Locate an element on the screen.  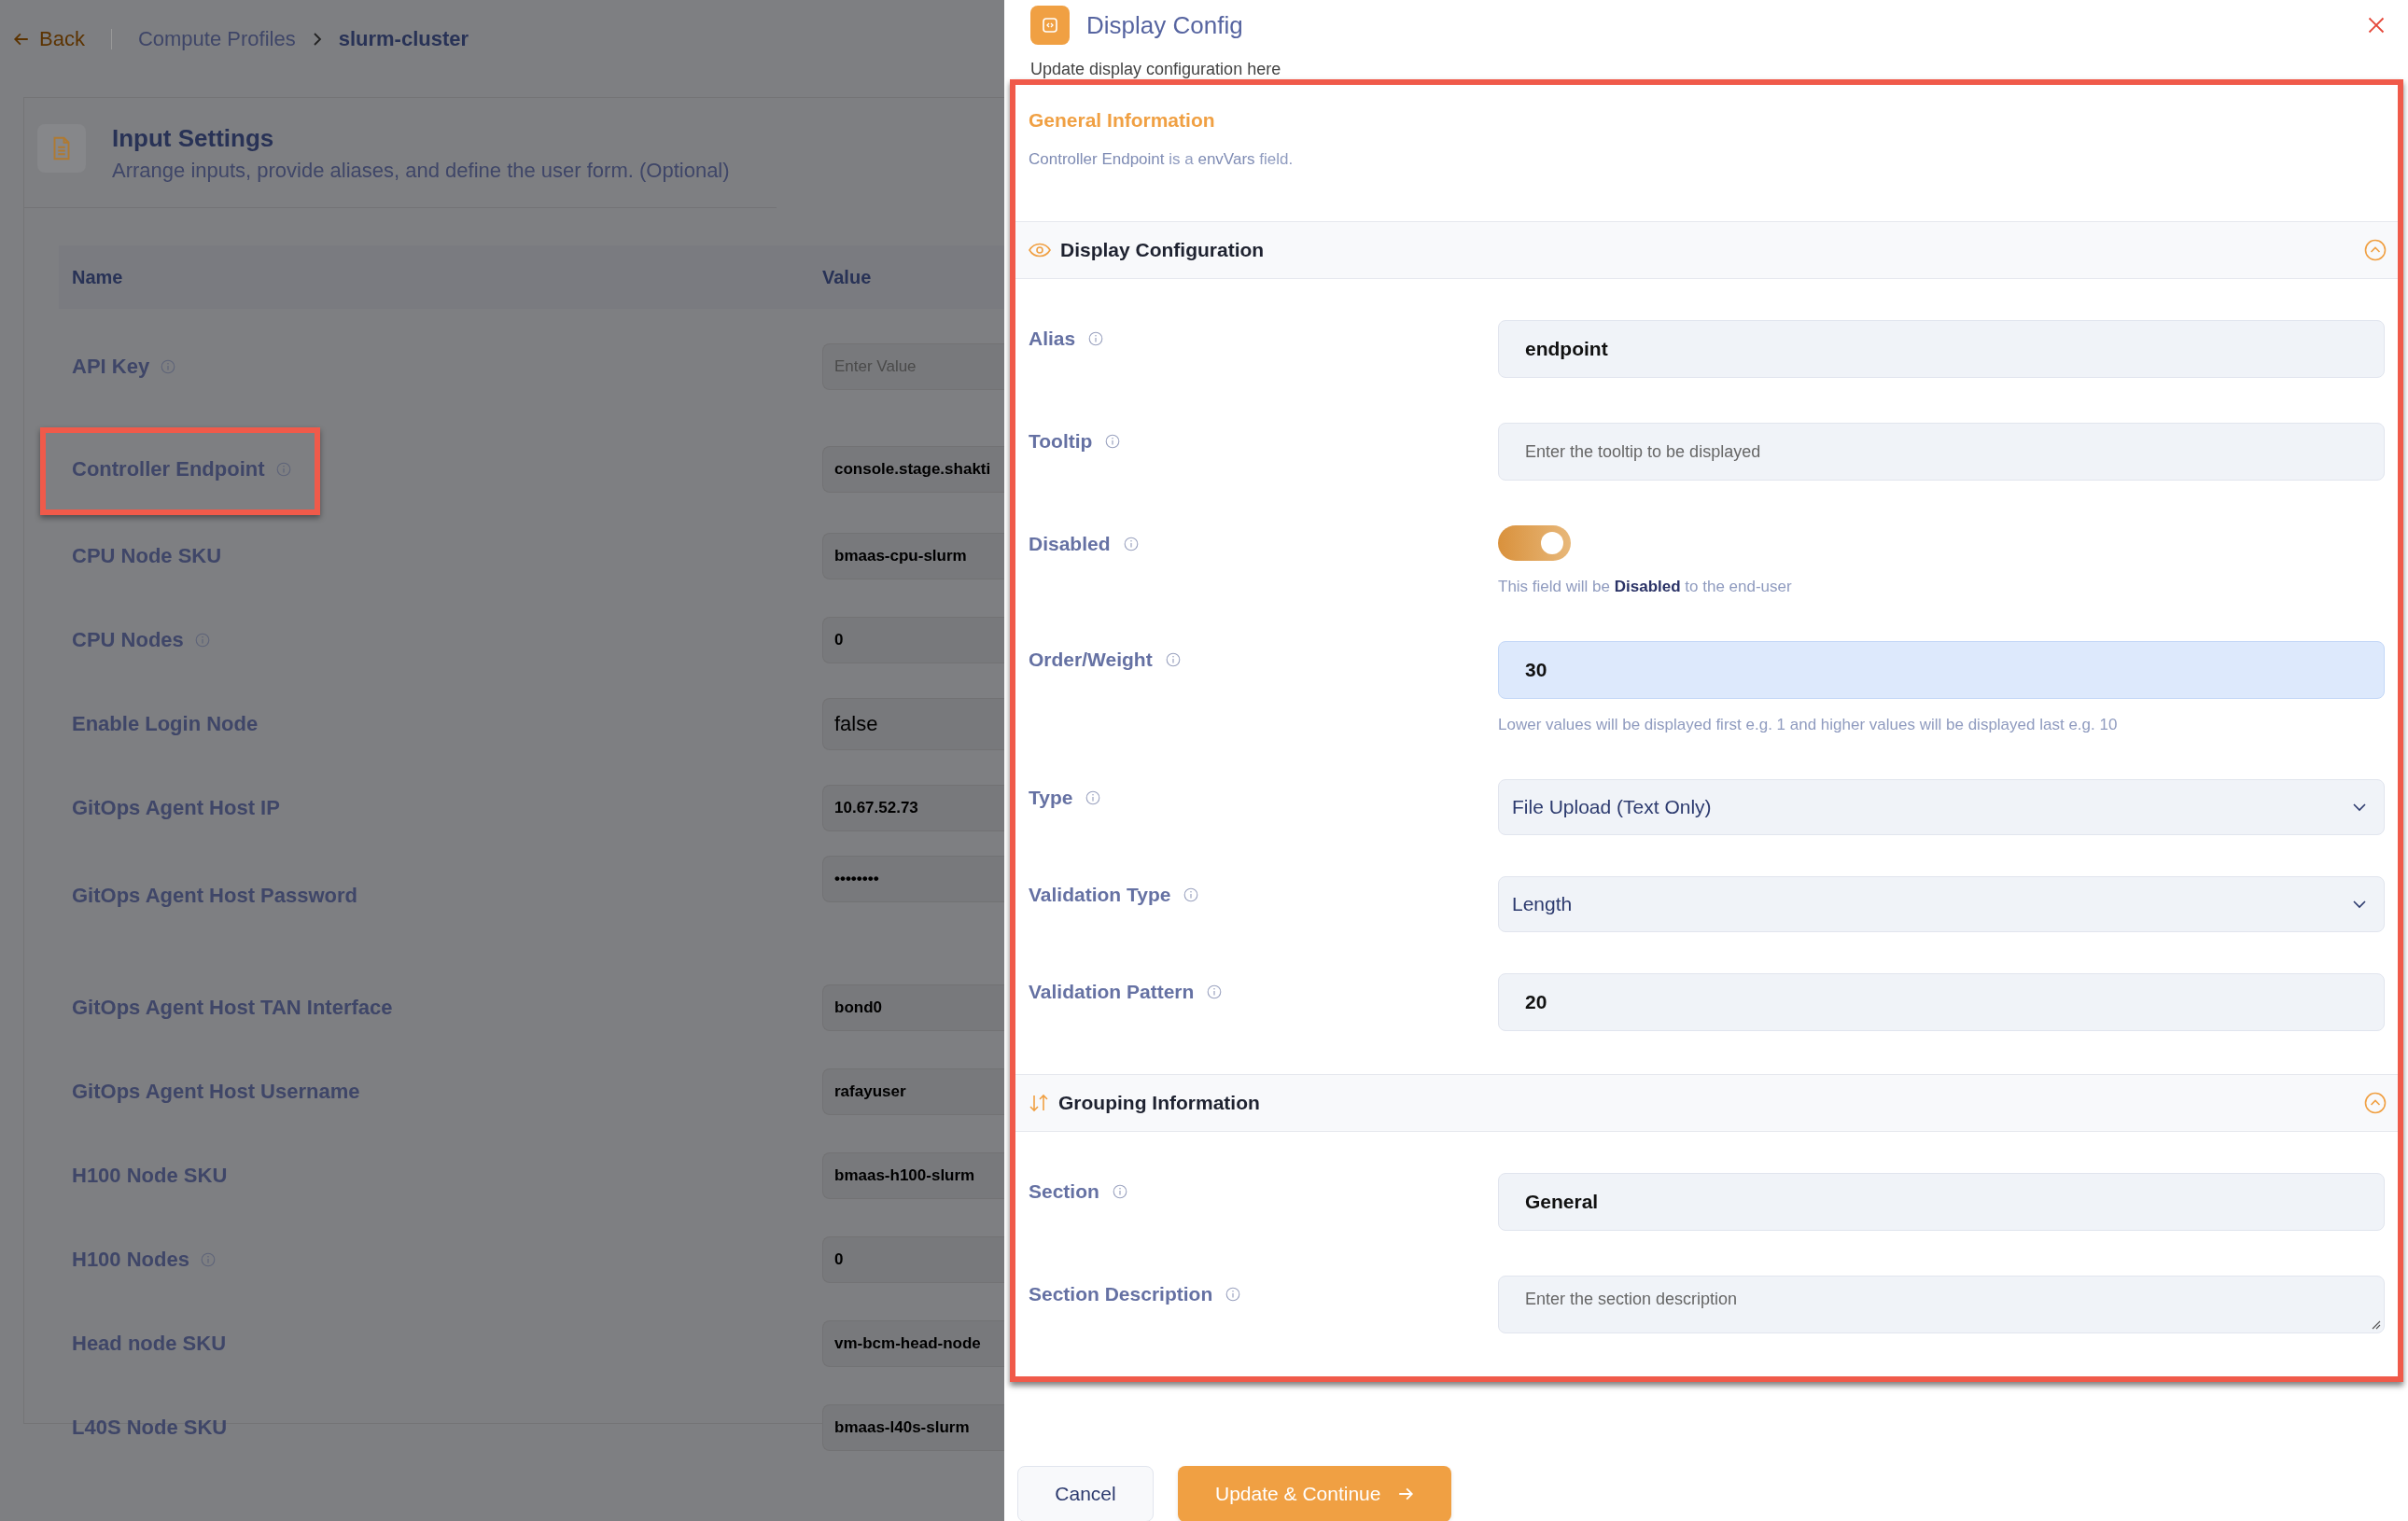
value-field: bmaas-cpu-slurm is located at coordinates (913, 556).